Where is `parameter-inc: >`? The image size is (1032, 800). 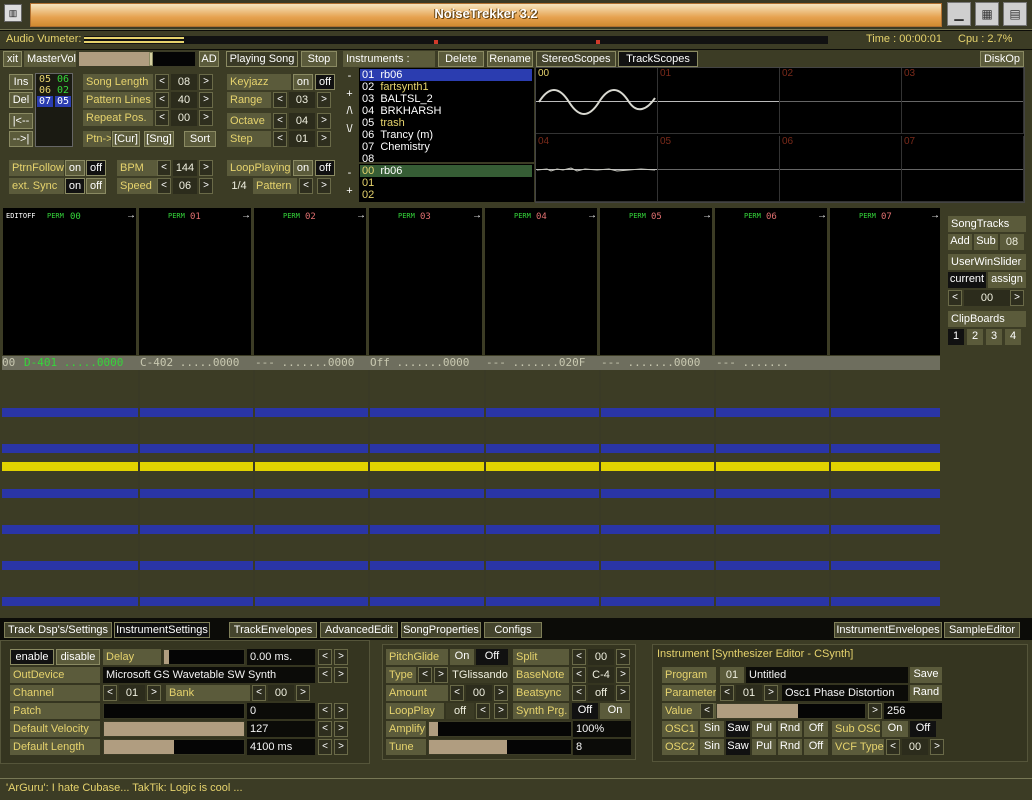 parameter-inc: > is located at coordinates (771, 693).